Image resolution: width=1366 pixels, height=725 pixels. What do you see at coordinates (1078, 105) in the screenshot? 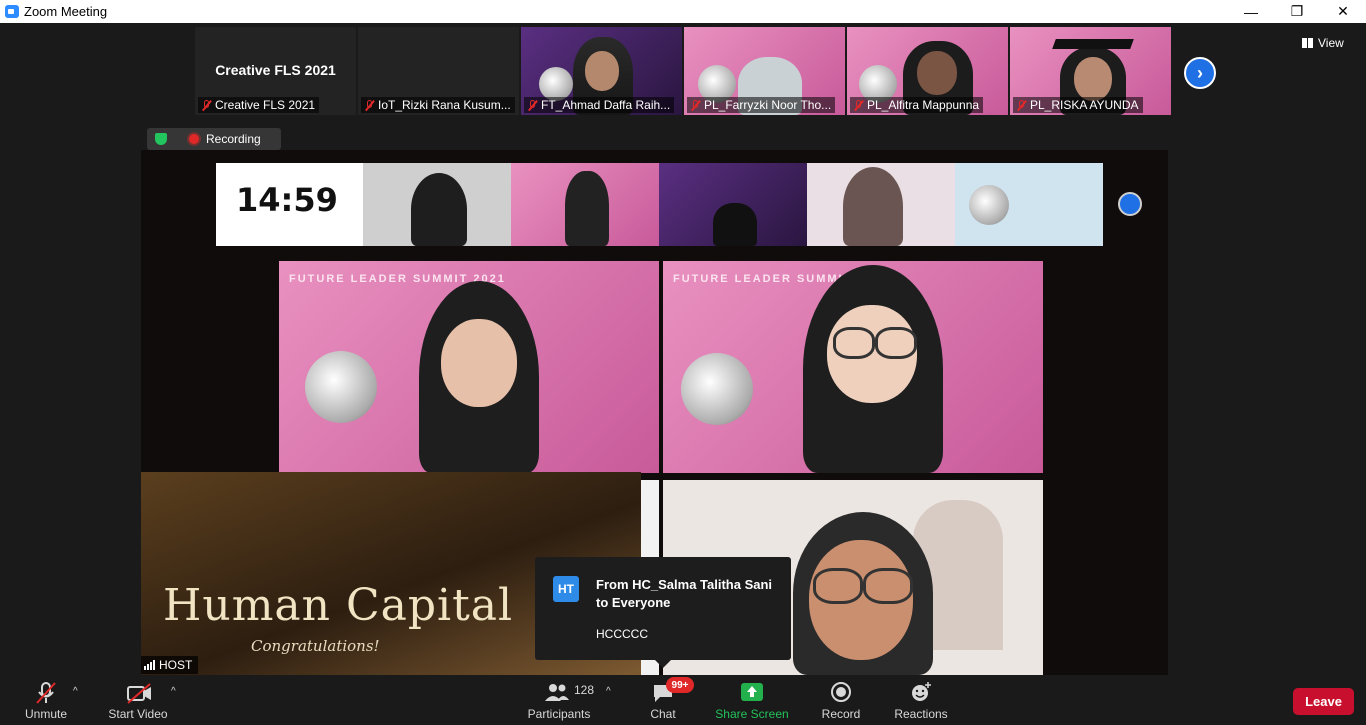
I see `participant-name: PL_RISKA AYUNDA` at bounding box center [1078, 105].